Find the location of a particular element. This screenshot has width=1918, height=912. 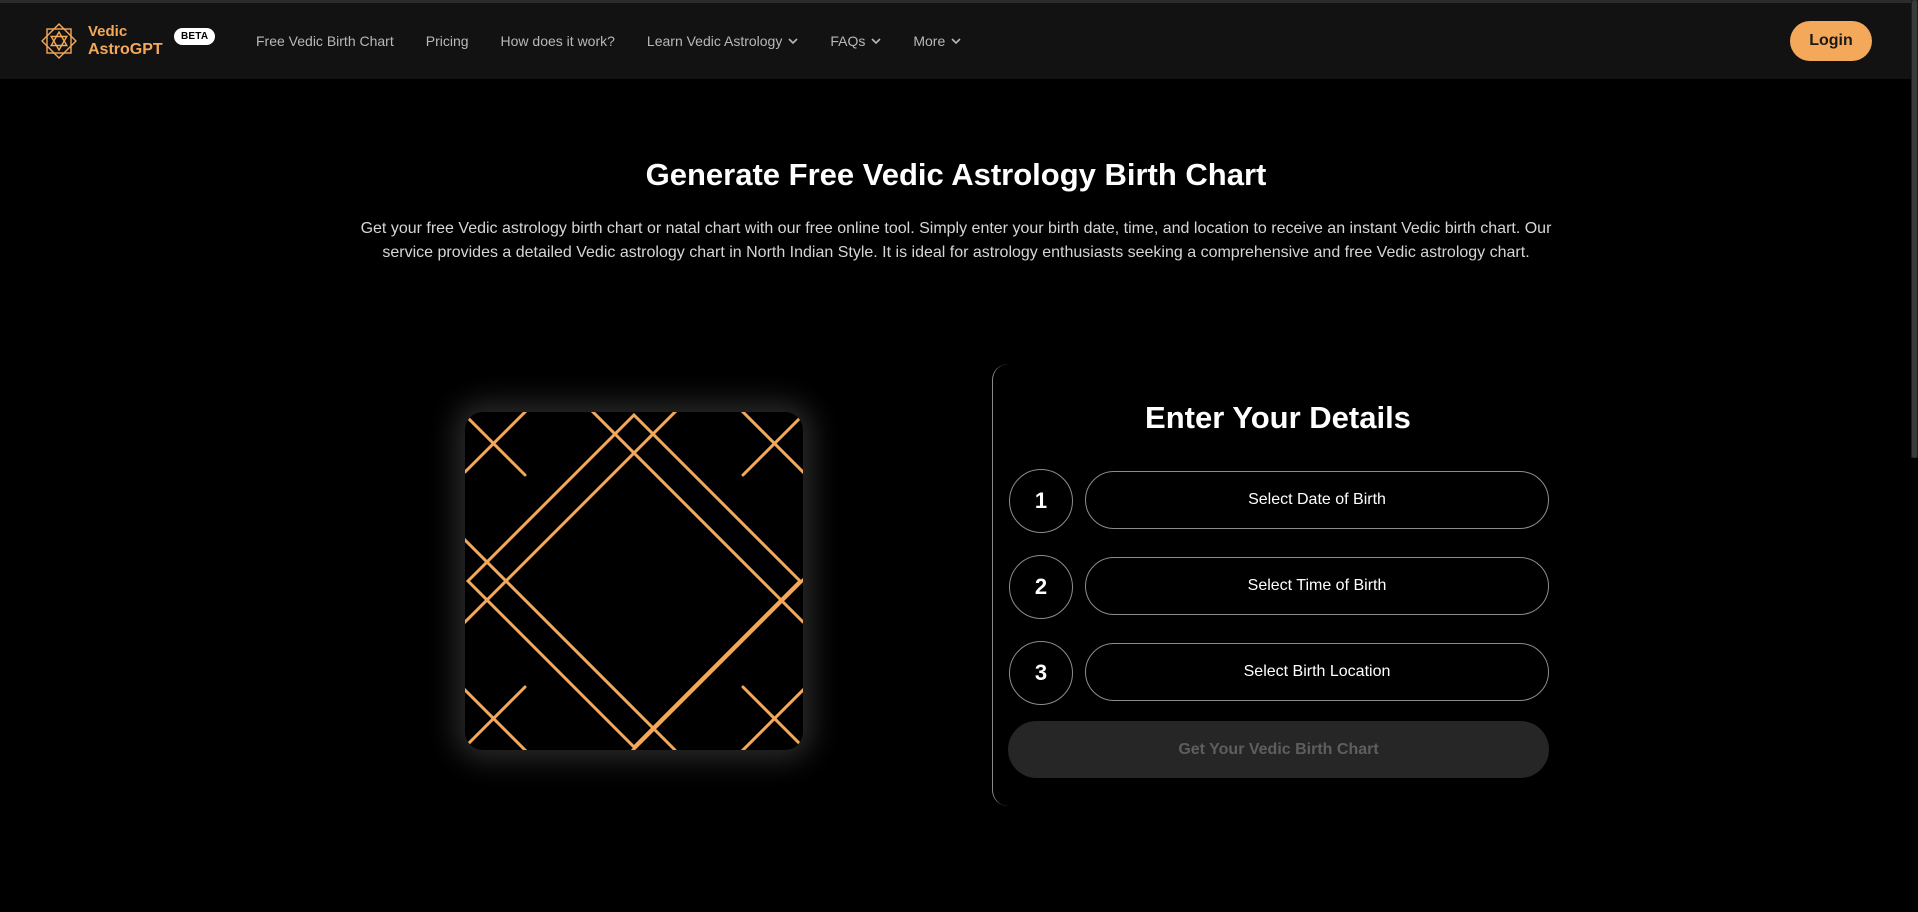

north-indian-chart-preview is located at coordinates (634, 581).